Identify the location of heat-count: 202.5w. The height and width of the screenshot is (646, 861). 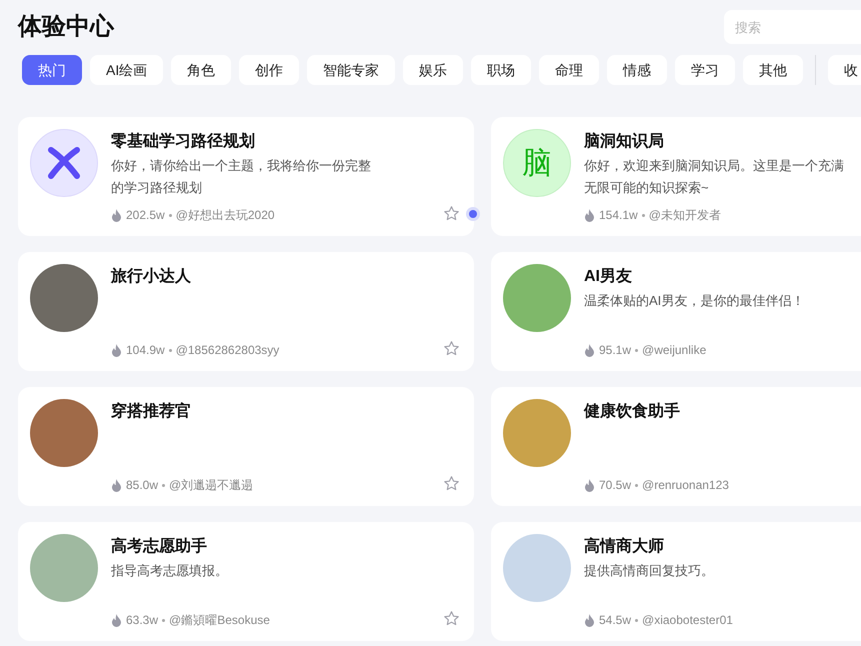
(145, 215).